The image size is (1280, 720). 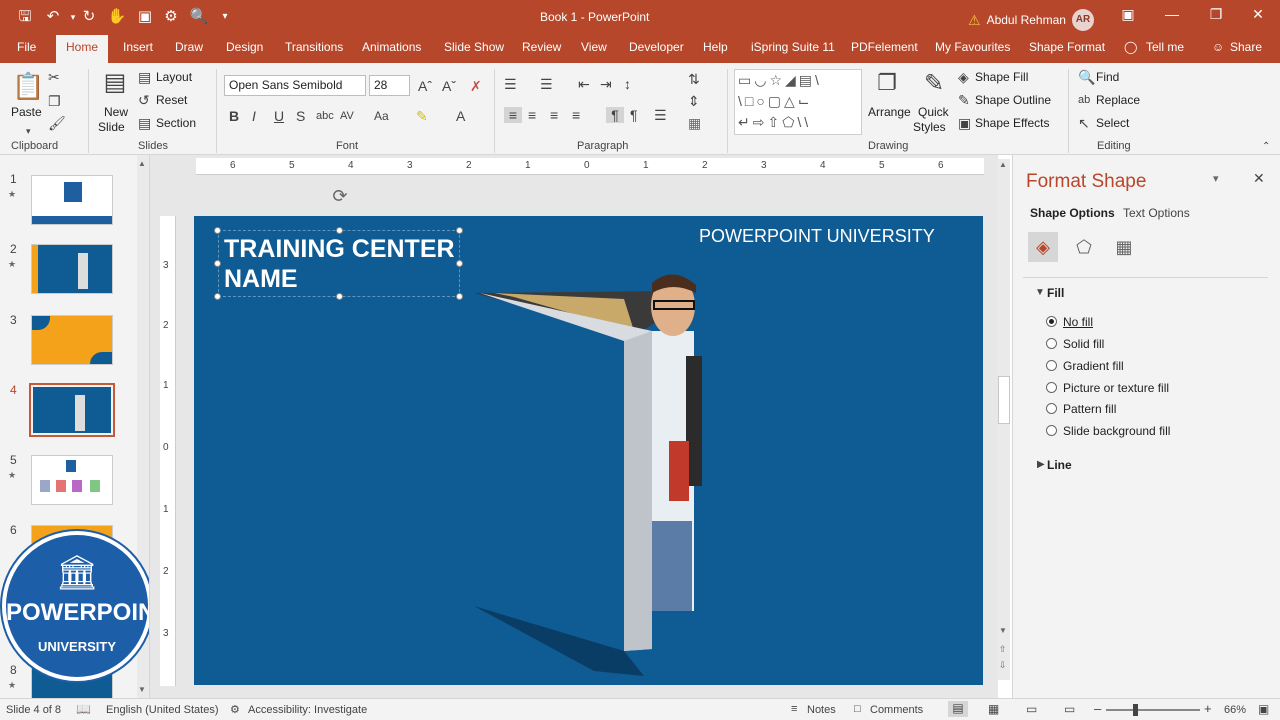 What do you see at coordinates (1116, 388) in the screenshot?
I see `picture-texture-fill-label: Picture or texture fill` at bounding box center [1116, 388].